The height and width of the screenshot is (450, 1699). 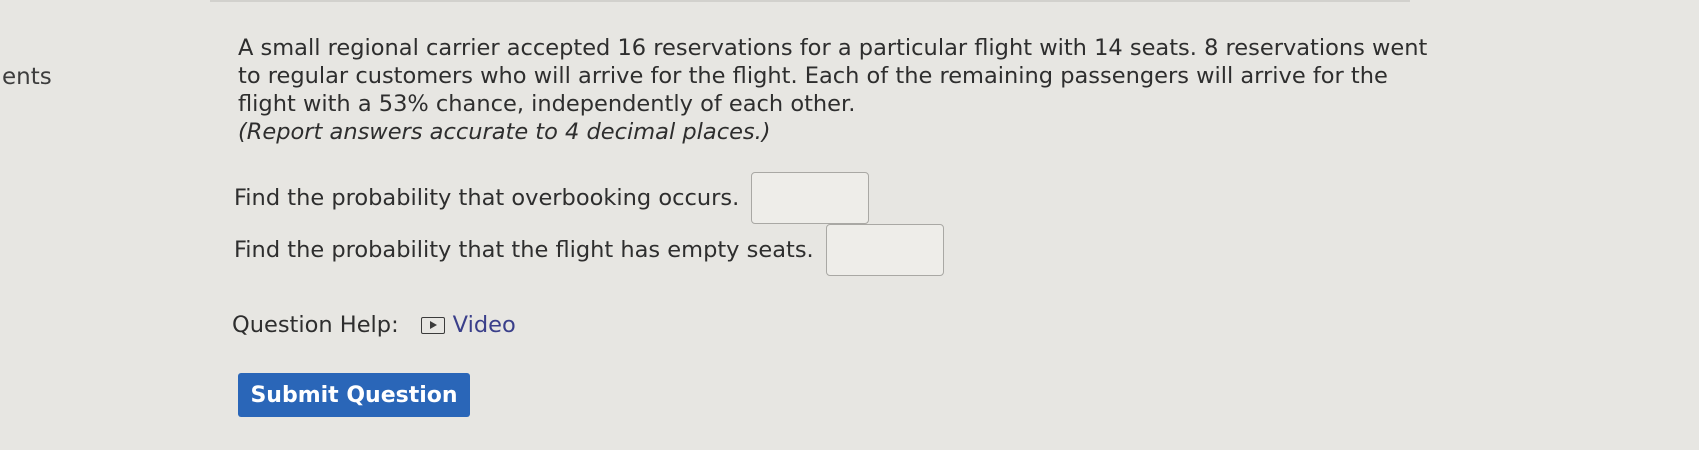 What do you see at coordinates (27, 77) in the screenshot?
I see `sidebar-partial-label: ents` at bounding box center [27, 77].